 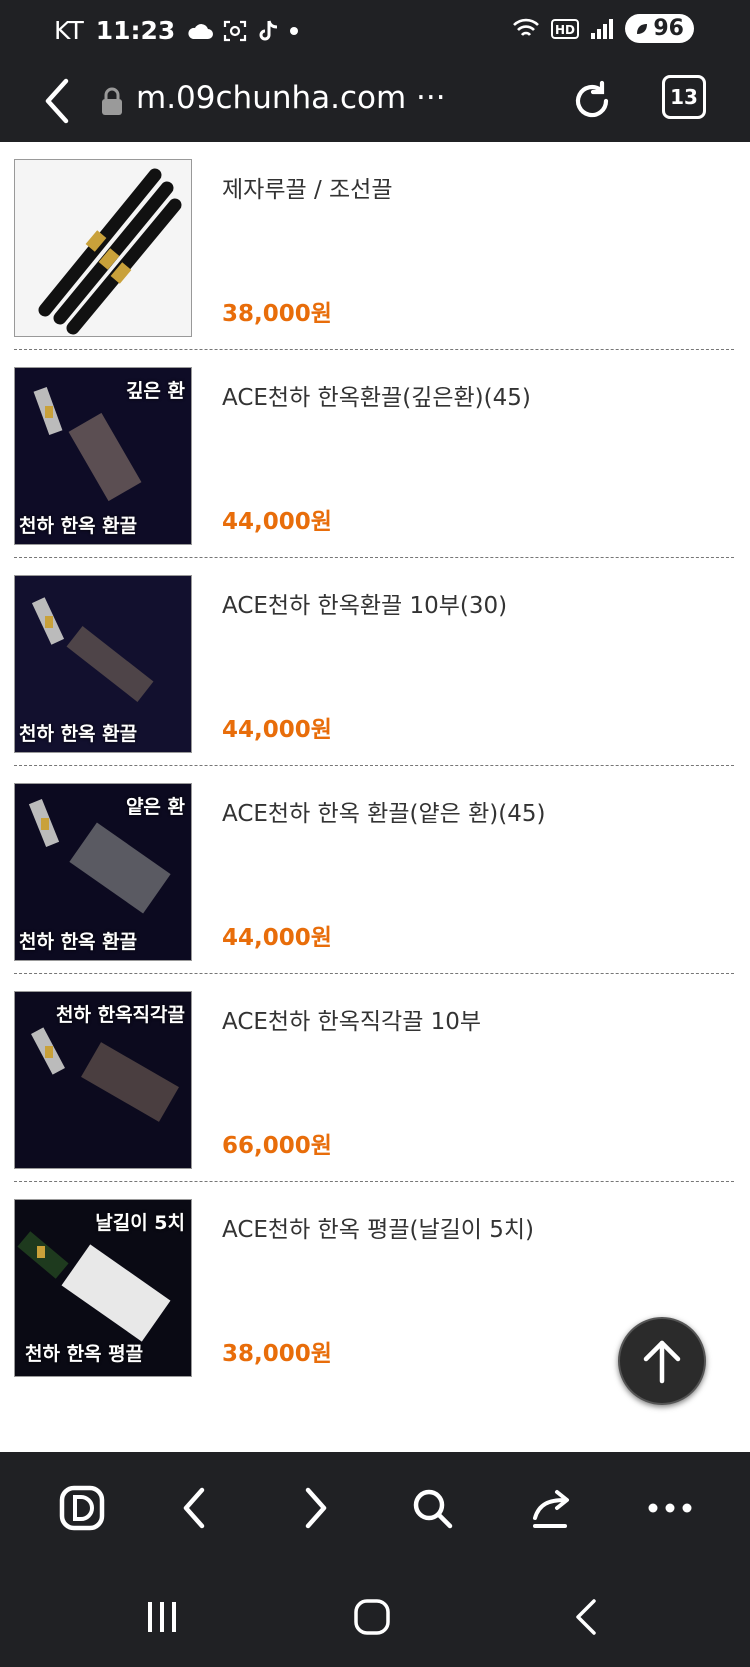 What do you see at coordinates (383, 811) in the screenshot?
I see `product-name: ACE천하 한옥 환끌(얕은 환)(45)` at bounding box center [383, 811].